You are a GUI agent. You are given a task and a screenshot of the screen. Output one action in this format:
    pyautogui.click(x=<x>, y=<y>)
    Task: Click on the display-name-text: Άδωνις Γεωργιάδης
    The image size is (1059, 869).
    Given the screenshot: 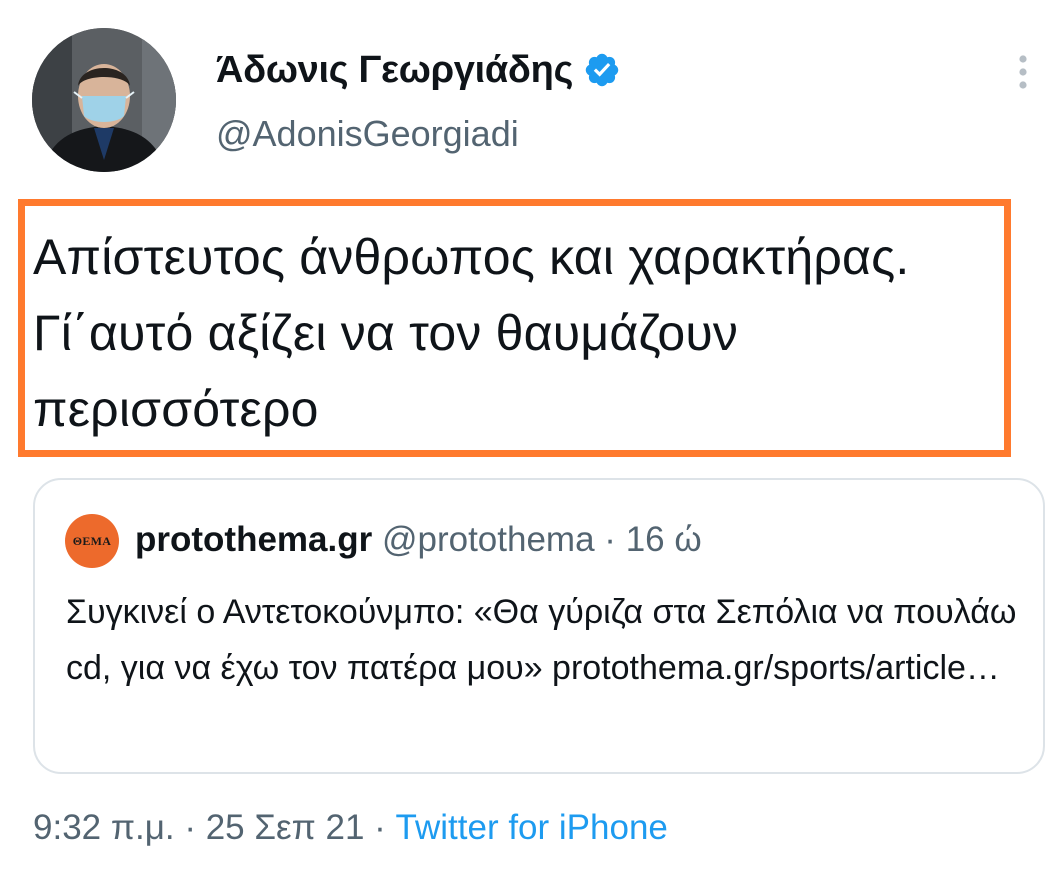 What is the action you would take?
    pyautogui.click(x=395, y=70)
    